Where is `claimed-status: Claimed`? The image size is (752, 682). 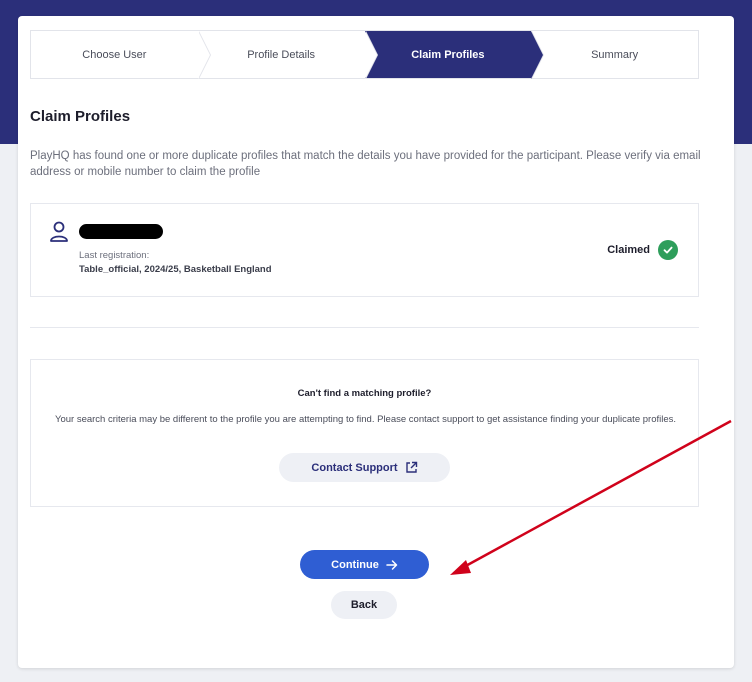 claimed-status: Claimed is located at coordinates (642, 250).